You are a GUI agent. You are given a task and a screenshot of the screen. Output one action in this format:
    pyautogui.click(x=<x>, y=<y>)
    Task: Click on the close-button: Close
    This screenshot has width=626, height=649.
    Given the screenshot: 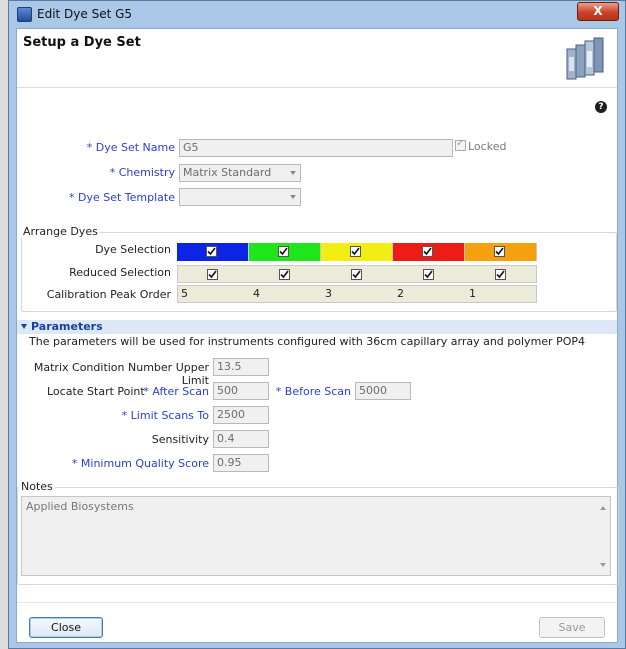 What is the action you would take?
    pyautogui.click(x=66, y=627)
    